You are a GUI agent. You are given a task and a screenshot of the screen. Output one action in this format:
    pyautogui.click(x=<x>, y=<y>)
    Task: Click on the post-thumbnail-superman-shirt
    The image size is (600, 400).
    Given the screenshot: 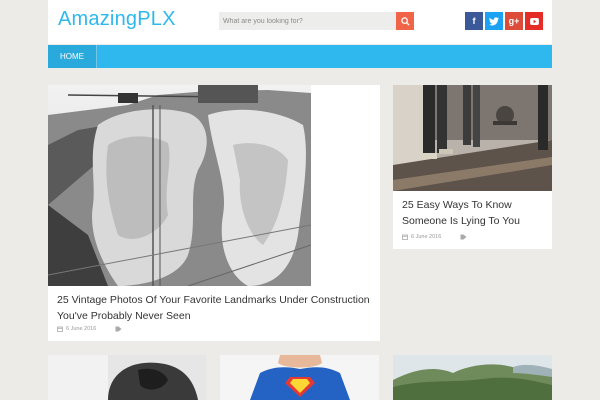 What is the action you would take?
    pyautogui.click(x=299, y=377)
    